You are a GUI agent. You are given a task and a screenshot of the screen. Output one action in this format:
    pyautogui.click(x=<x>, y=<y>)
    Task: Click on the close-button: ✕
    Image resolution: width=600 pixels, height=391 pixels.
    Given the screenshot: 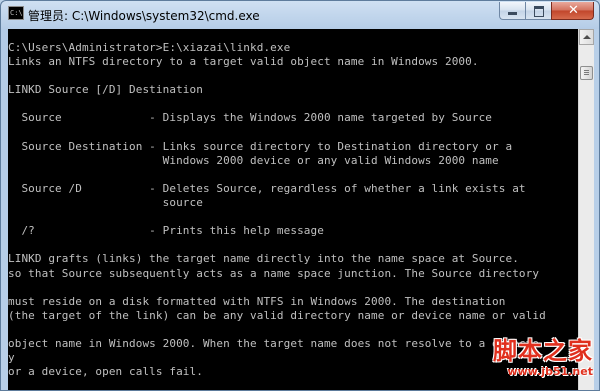 What is the action you would take?
    pyautogui.click(x=572, y=11)
    